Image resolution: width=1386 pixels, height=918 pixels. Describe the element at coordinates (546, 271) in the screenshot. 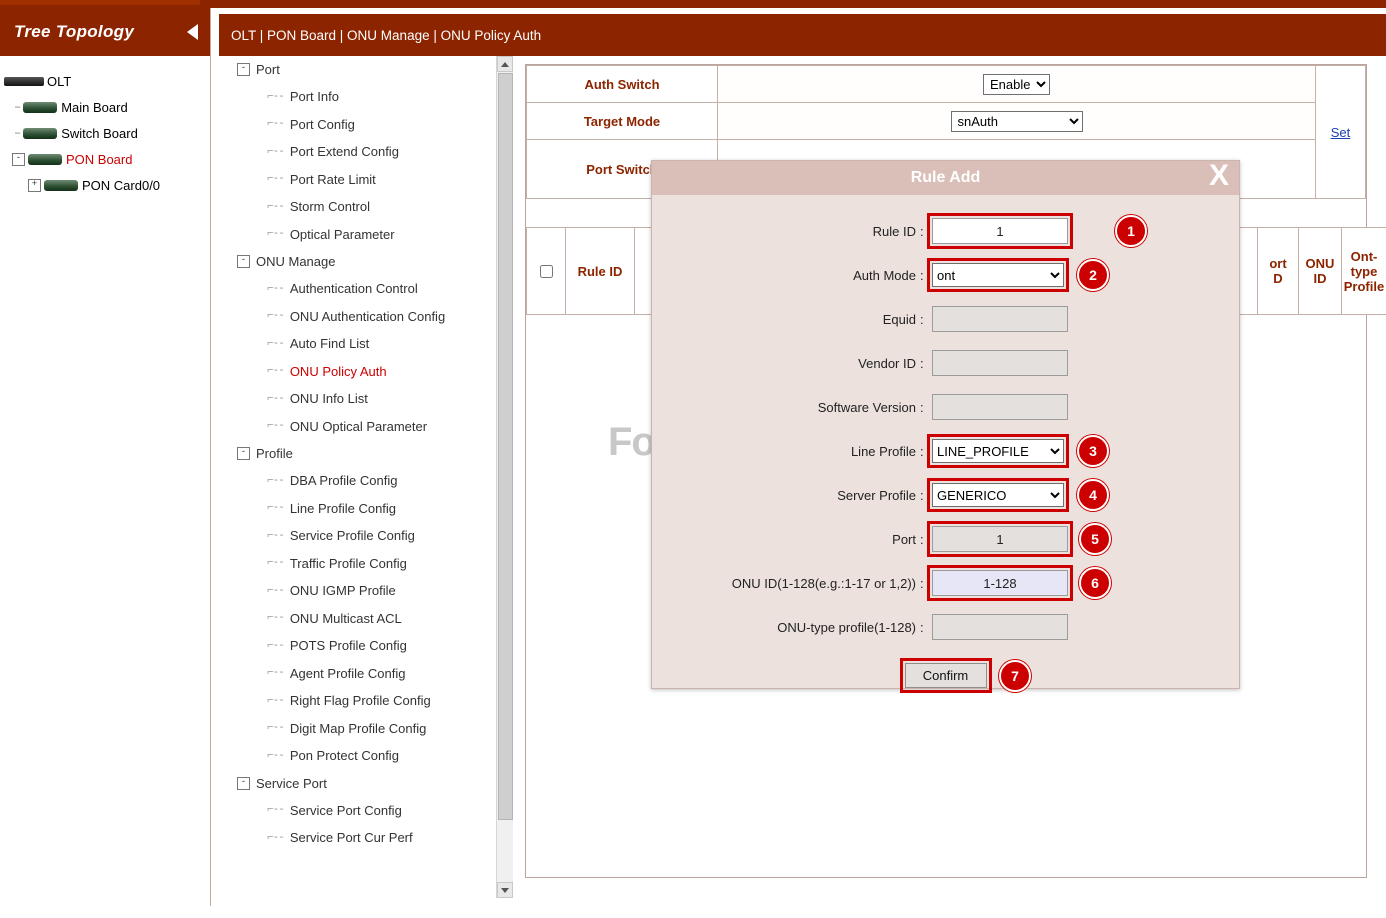

I see `select-all-checkbox` at that location.